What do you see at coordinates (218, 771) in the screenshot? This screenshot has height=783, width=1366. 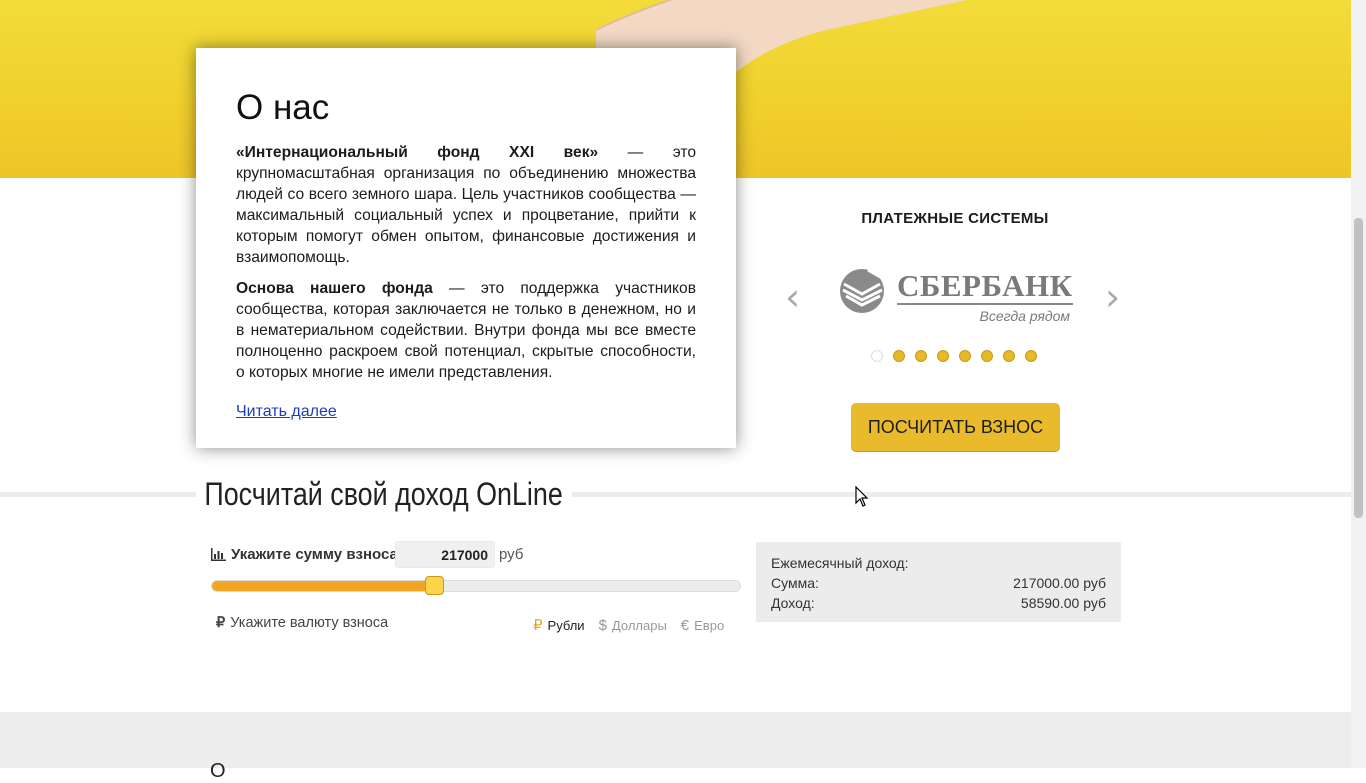 I see `next-section-title: О` at bounding box center [218, 771].